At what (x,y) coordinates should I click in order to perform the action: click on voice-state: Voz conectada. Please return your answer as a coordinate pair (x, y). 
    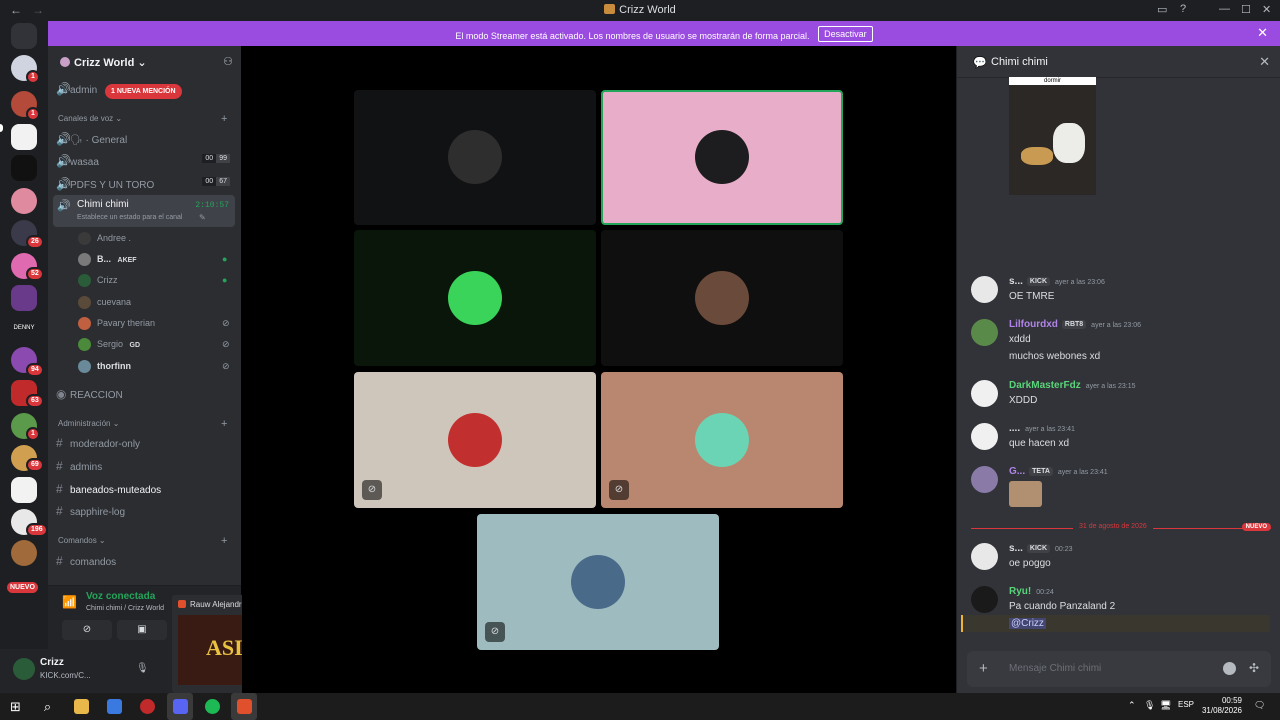
    Looking at the image, I should click on (120, 596).